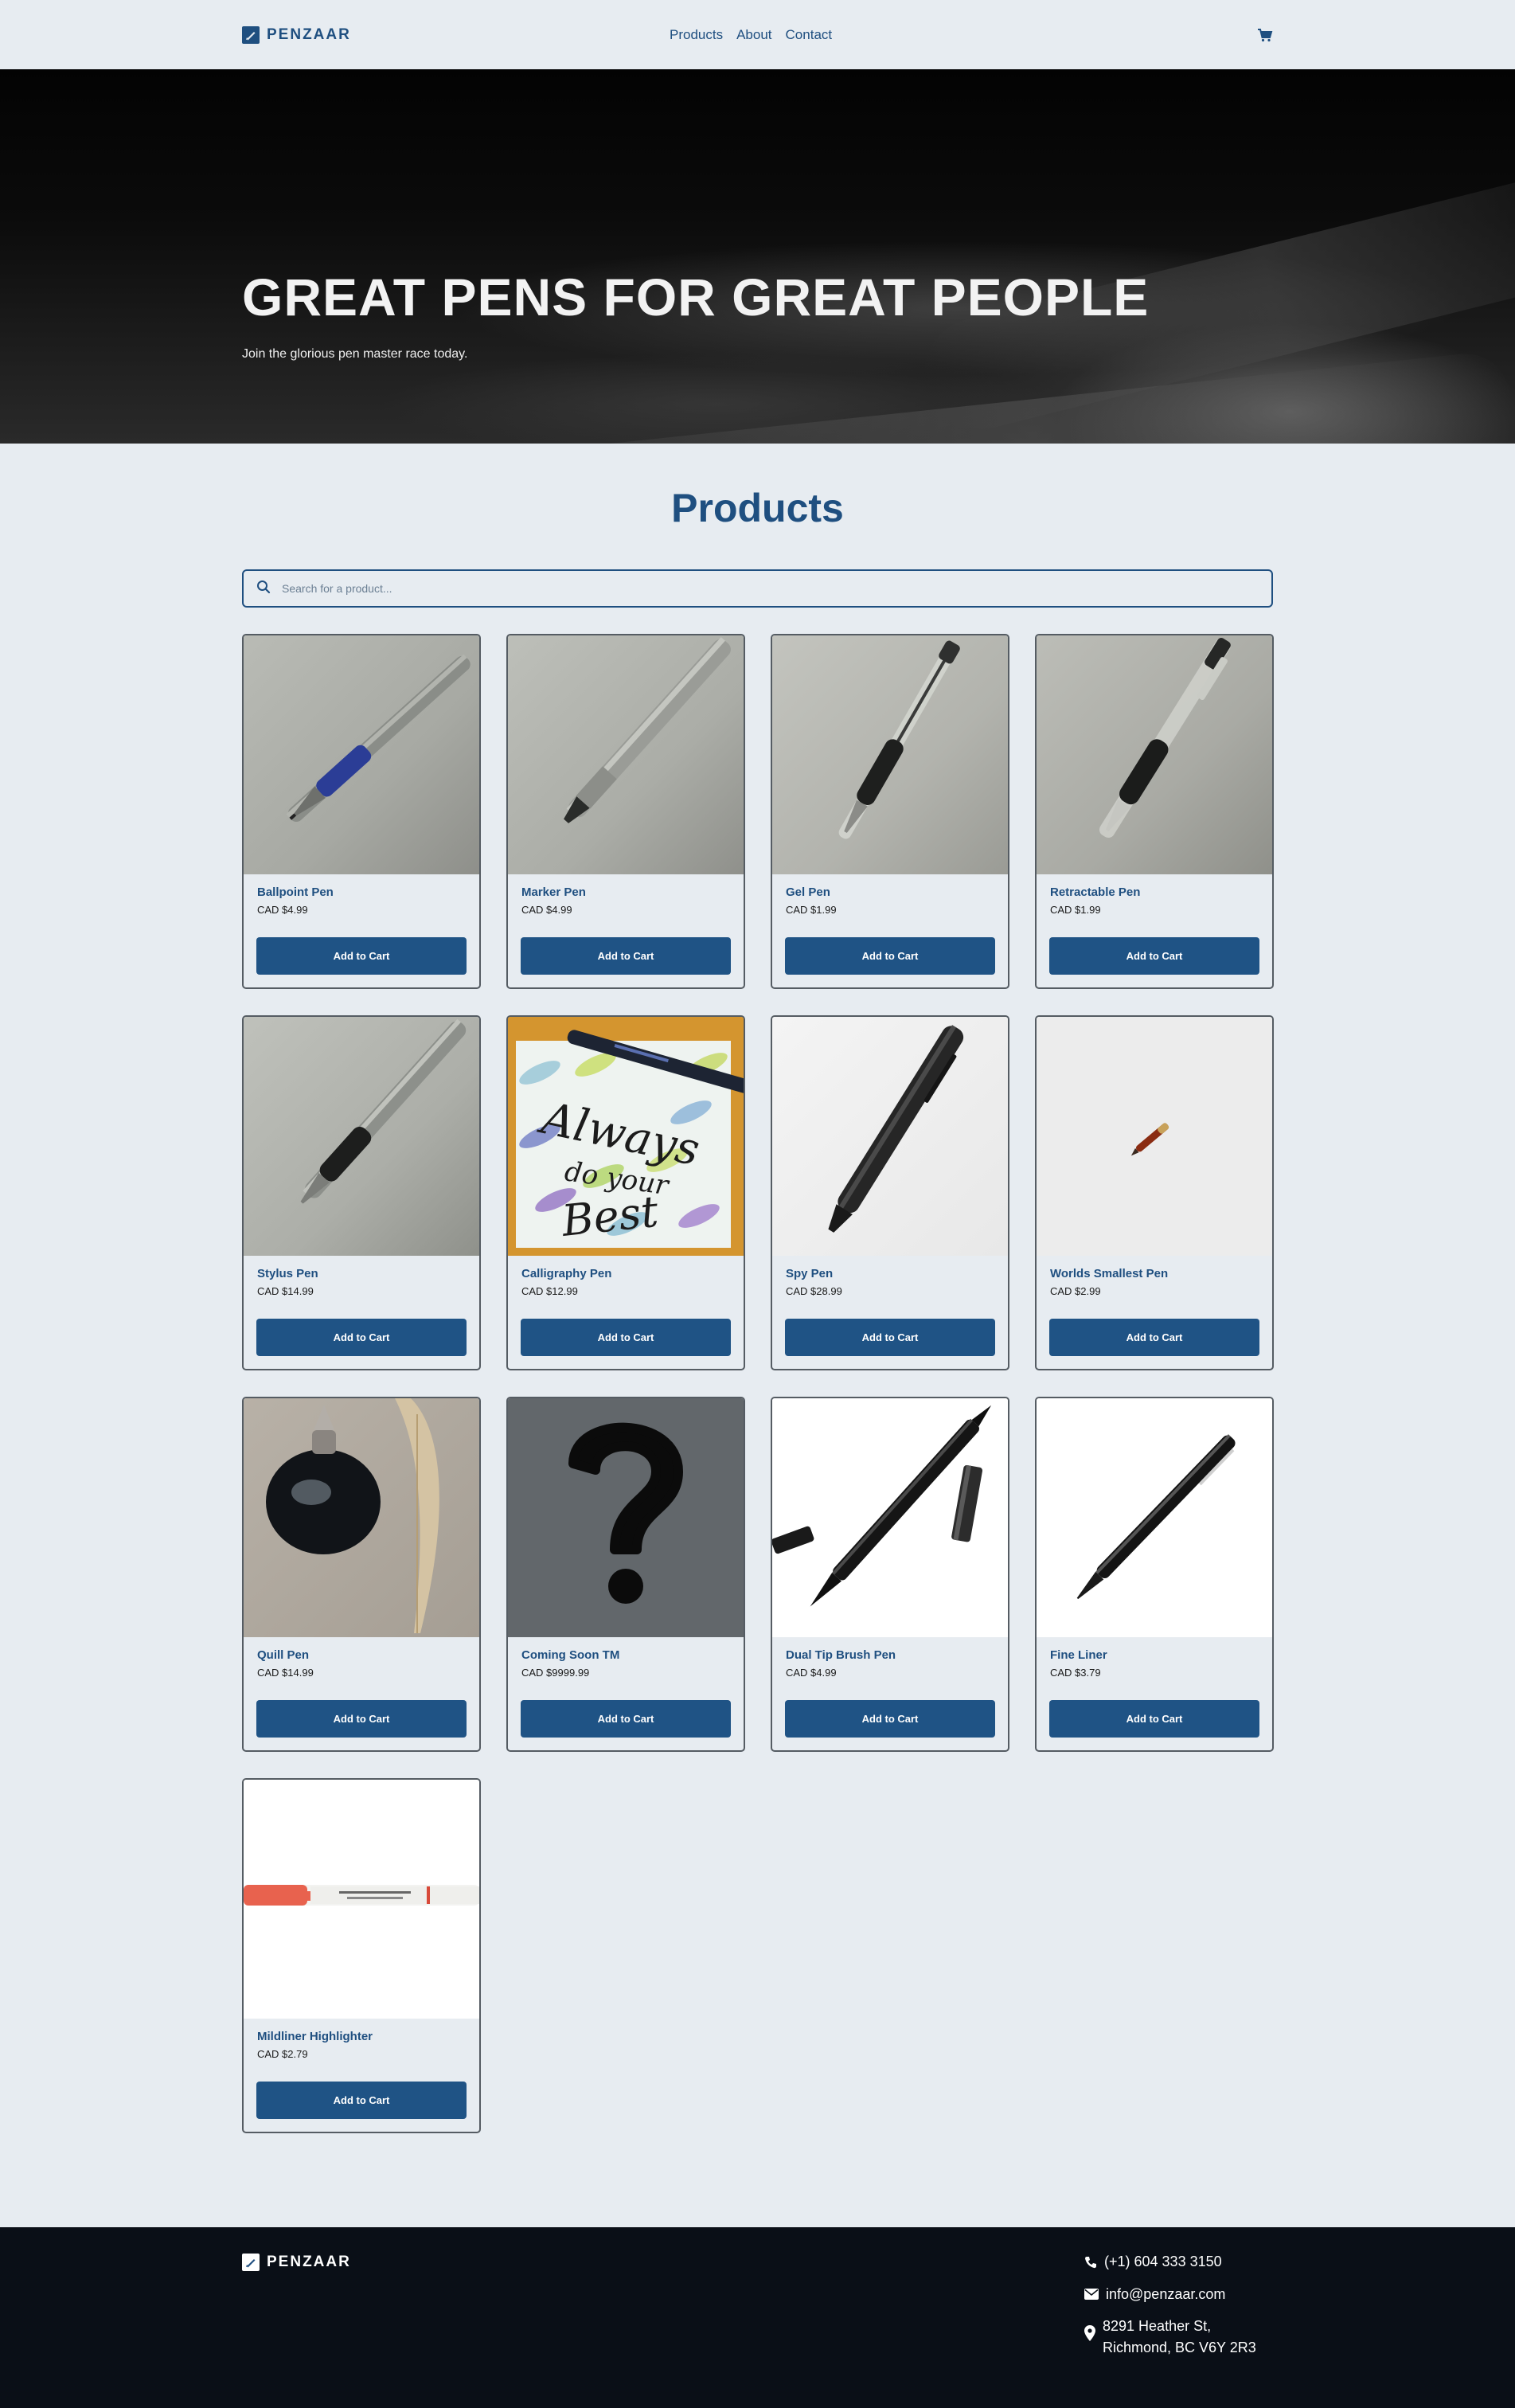 The image size is (1515, 2408). Describe the element at coordinates (696, 297) in the screenshot. I see `hero-title: GREAT PENS FOR GREAT PEOPLE` at that location.